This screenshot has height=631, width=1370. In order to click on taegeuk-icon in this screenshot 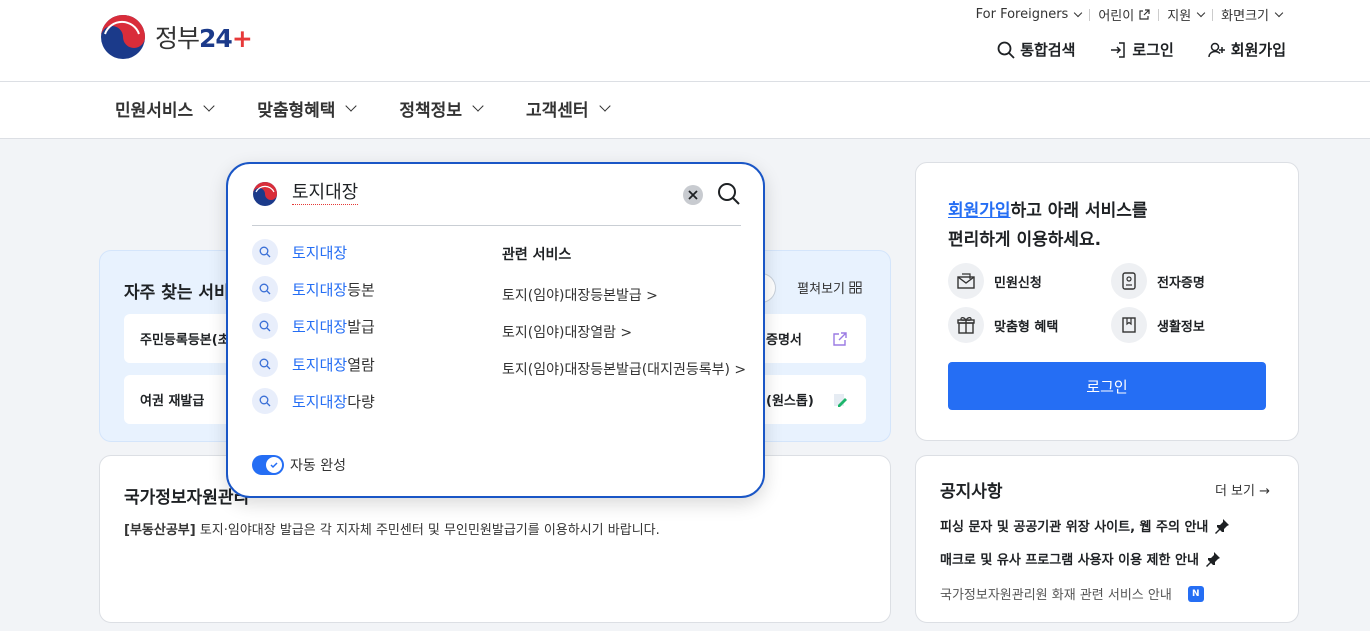, I will do `click(123, 37)`.